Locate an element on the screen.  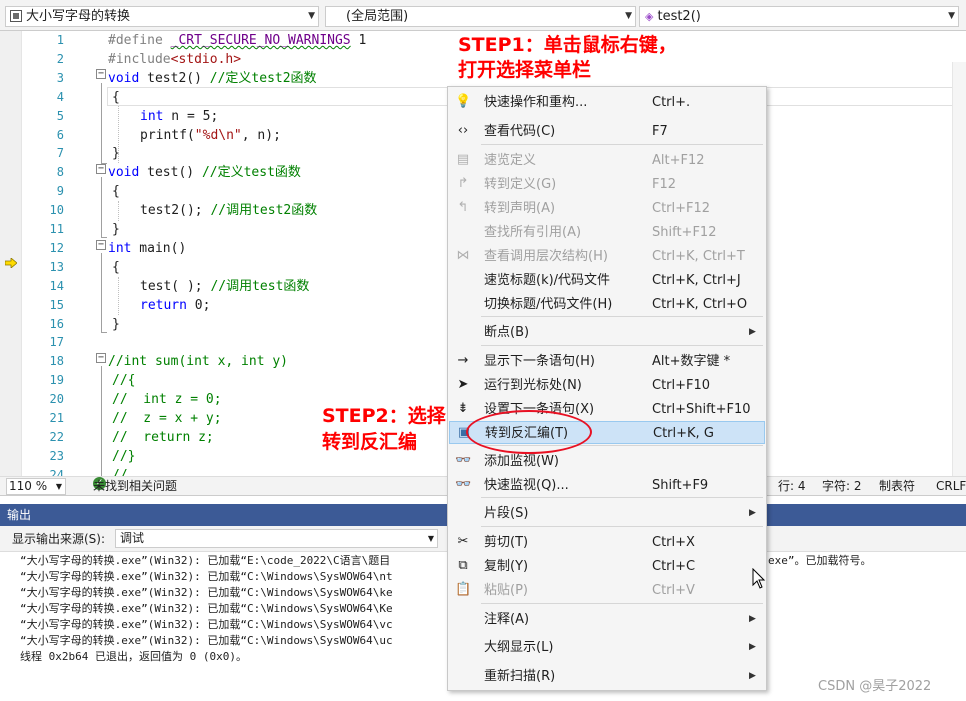
code-token: { is located at coordinates (116, 267).